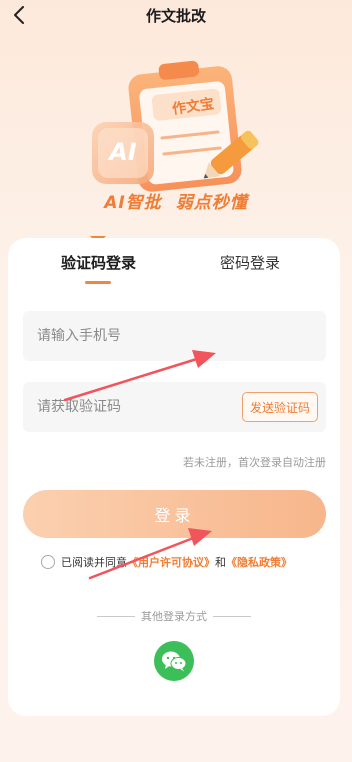 Image resolution: width=352 pixels, height=762 pixels. I want to click on register-hint: 若未注册，首次登录自动注册, so click(254, 462).